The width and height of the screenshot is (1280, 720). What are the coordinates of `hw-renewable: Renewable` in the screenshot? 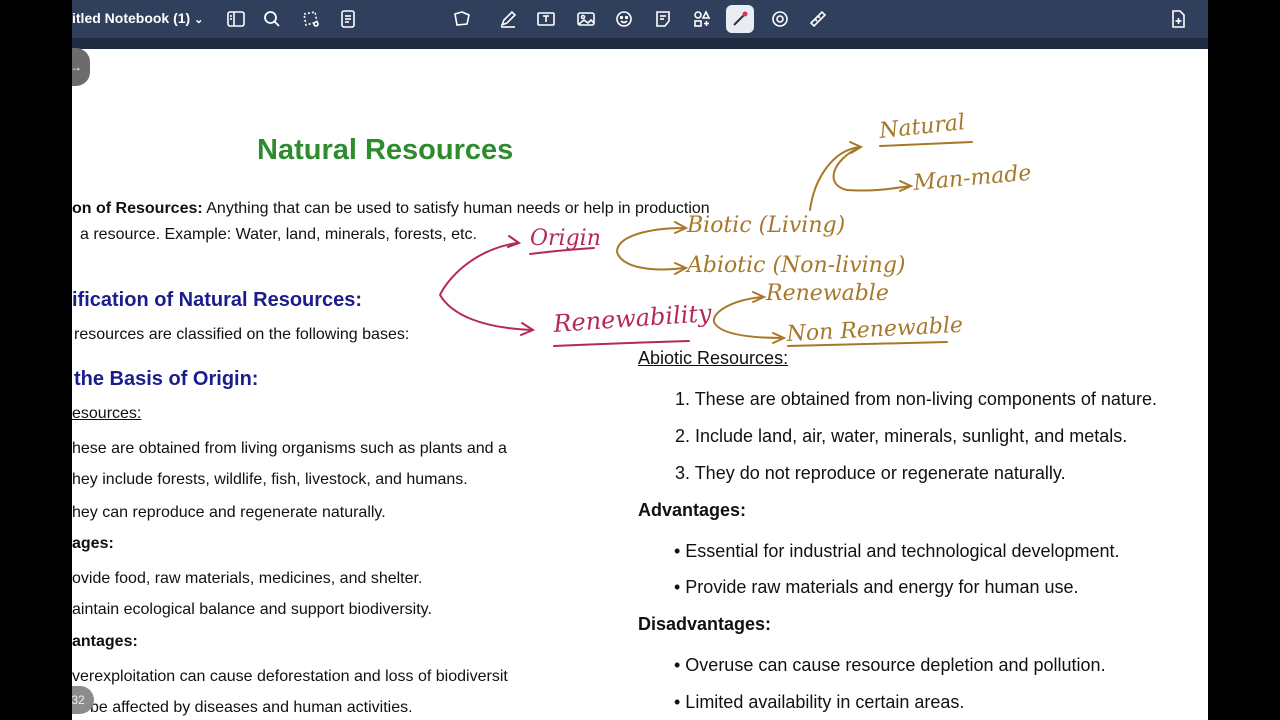 It's located at (827, 293).